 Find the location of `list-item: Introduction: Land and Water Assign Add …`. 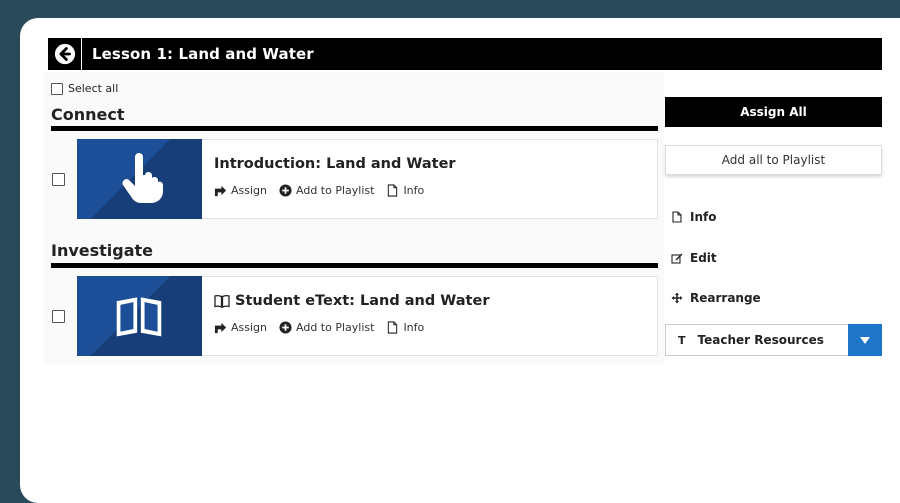

list-item: Introduction: Land and Water Assign Add … is located at coordinates (354, 179).